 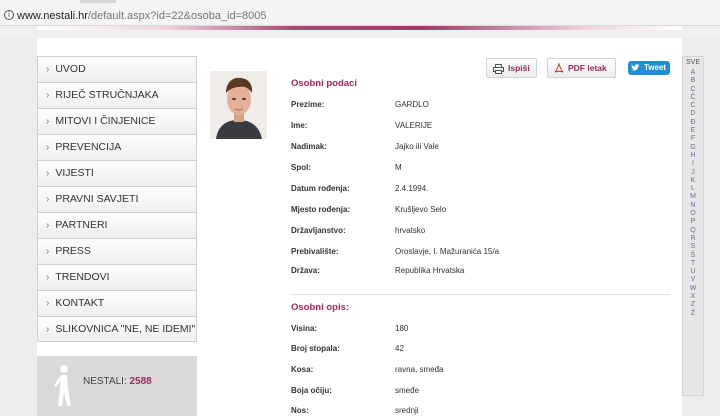 What do you see at coordinates (693, 173) in the screenshot?
I see `alphabet-letter-link: J` at bounding box center [693, 173].